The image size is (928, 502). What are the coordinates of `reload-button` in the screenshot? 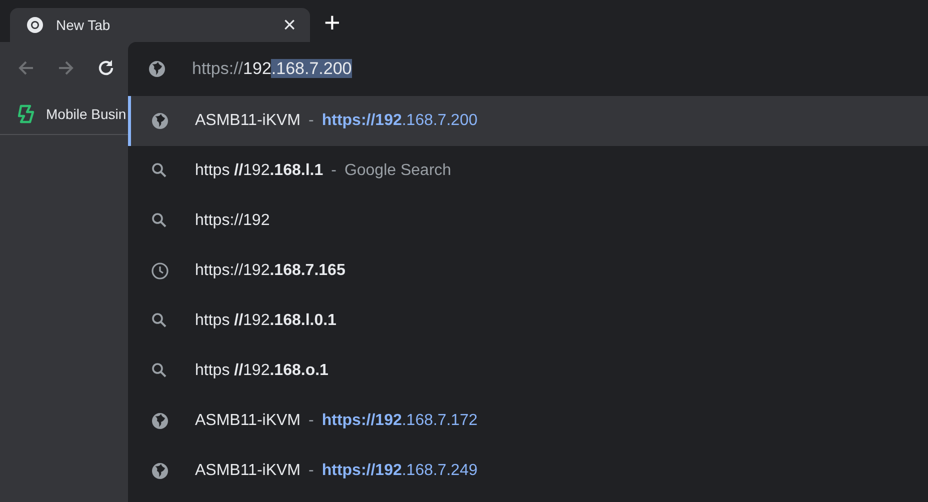 It's located at (106, 68).